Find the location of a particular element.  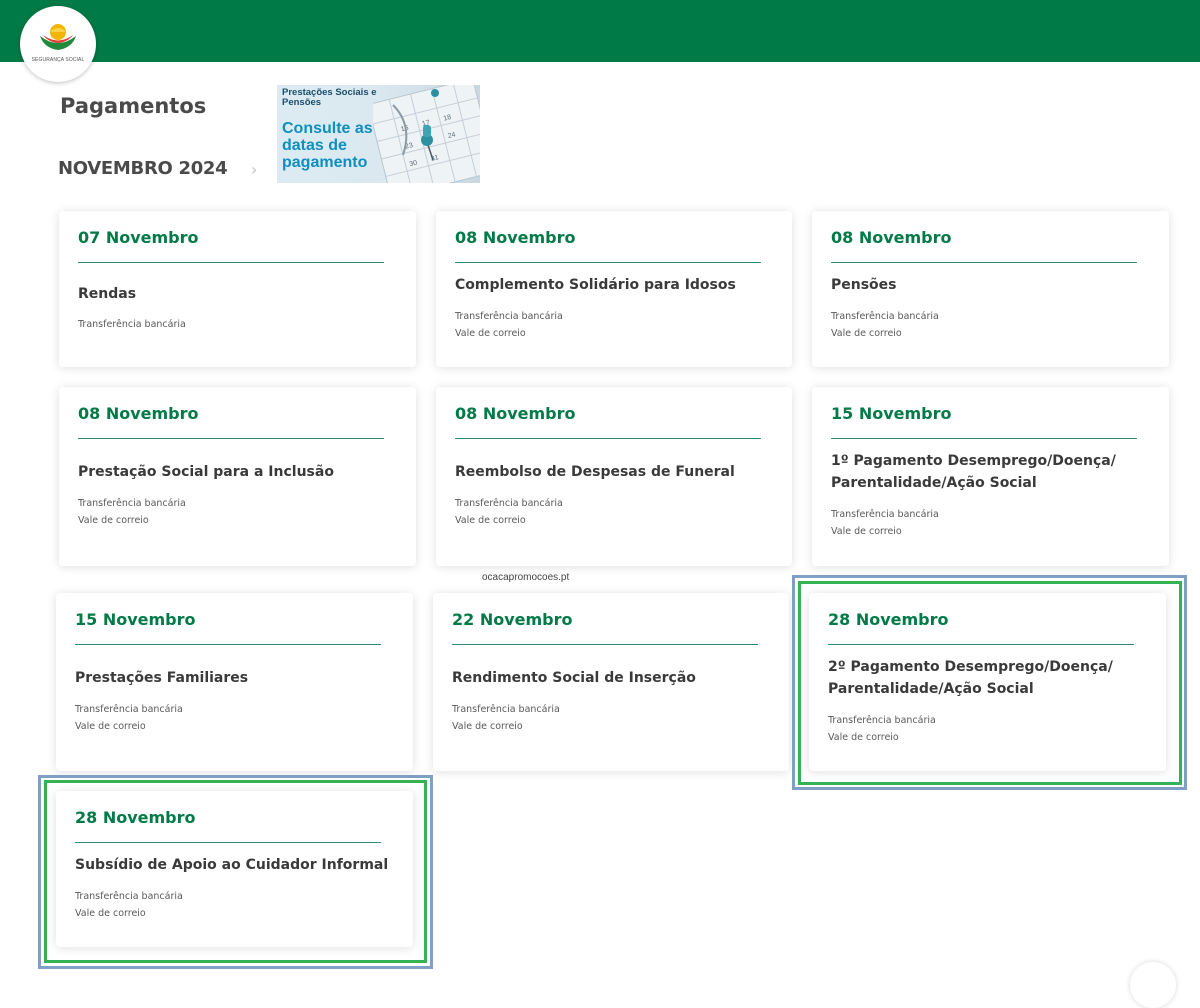

card-title: Rendimento Social de Inserção is located at coordinates (574, 678).